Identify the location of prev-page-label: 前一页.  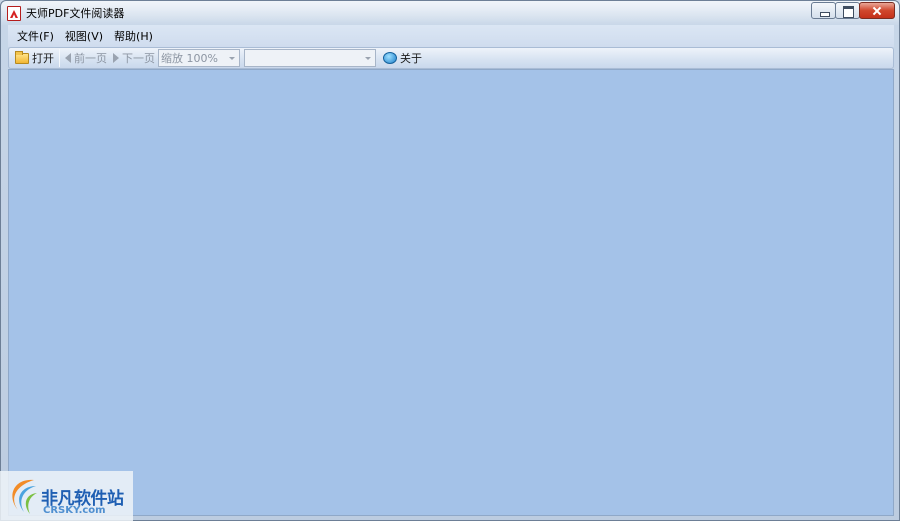
(90, 58).